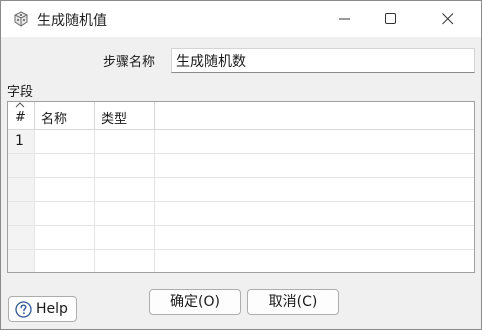  I want to click on close-button, so click(448, 19).